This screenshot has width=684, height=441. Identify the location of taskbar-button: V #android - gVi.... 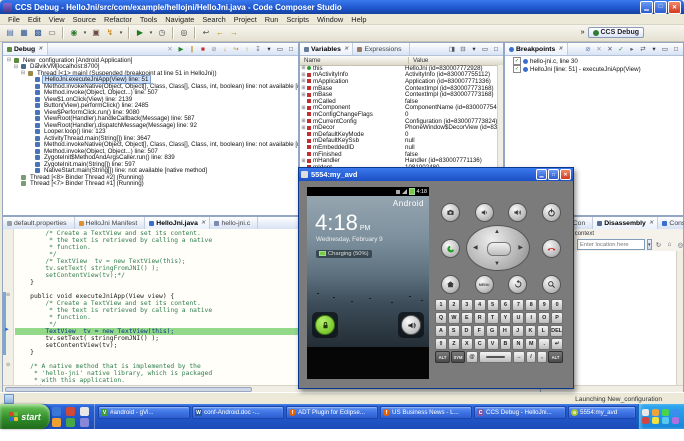
(144, 412).